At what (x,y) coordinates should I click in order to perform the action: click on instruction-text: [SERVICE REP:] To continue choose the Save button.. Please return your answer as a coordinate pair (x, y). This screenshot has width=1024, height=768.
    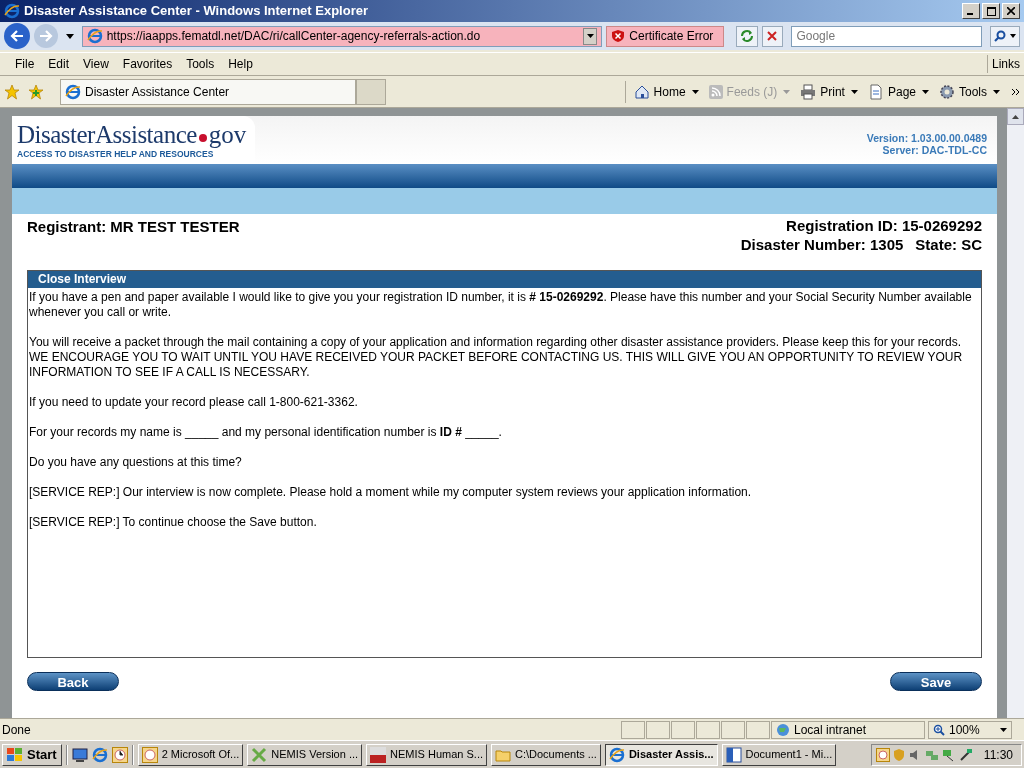
    Looking at the image, I should click on (173, 522).